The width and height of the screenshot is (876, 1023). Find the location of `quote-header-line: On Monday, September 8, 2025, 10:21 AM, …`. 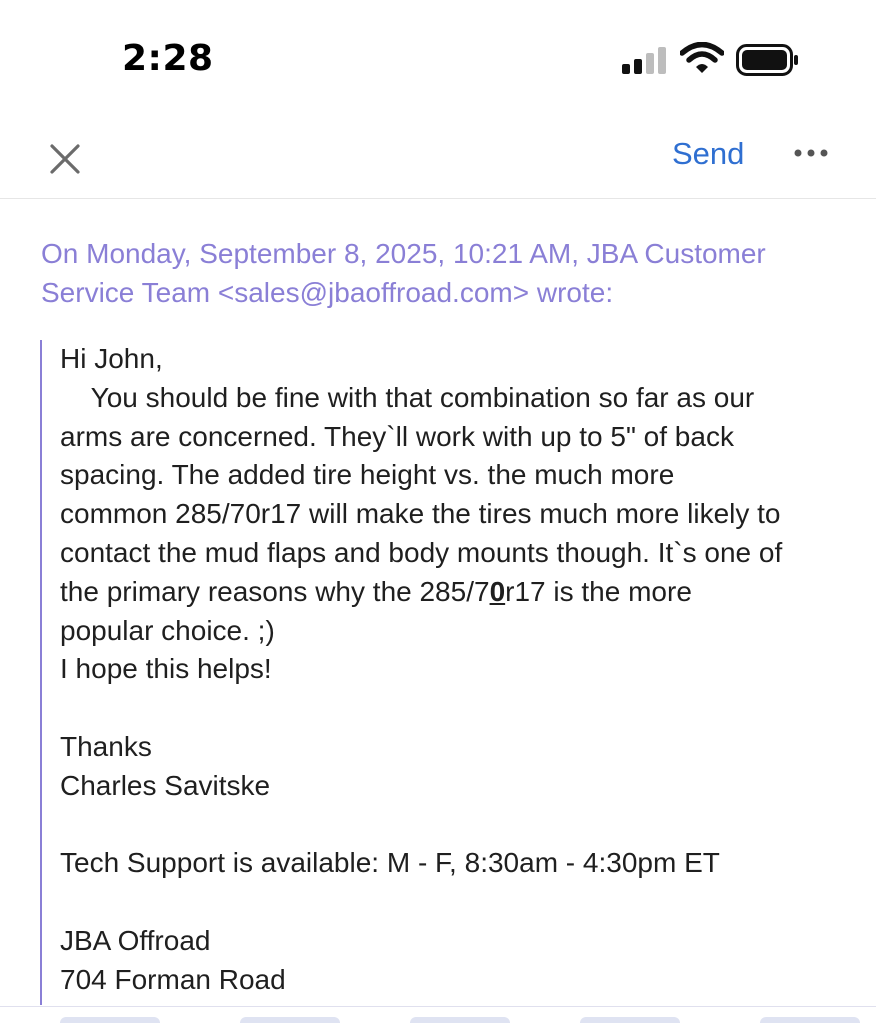

quote-header-line: On Monday, September 8, 2025, 10:21 AM, … is located at coordinates (403, 253).